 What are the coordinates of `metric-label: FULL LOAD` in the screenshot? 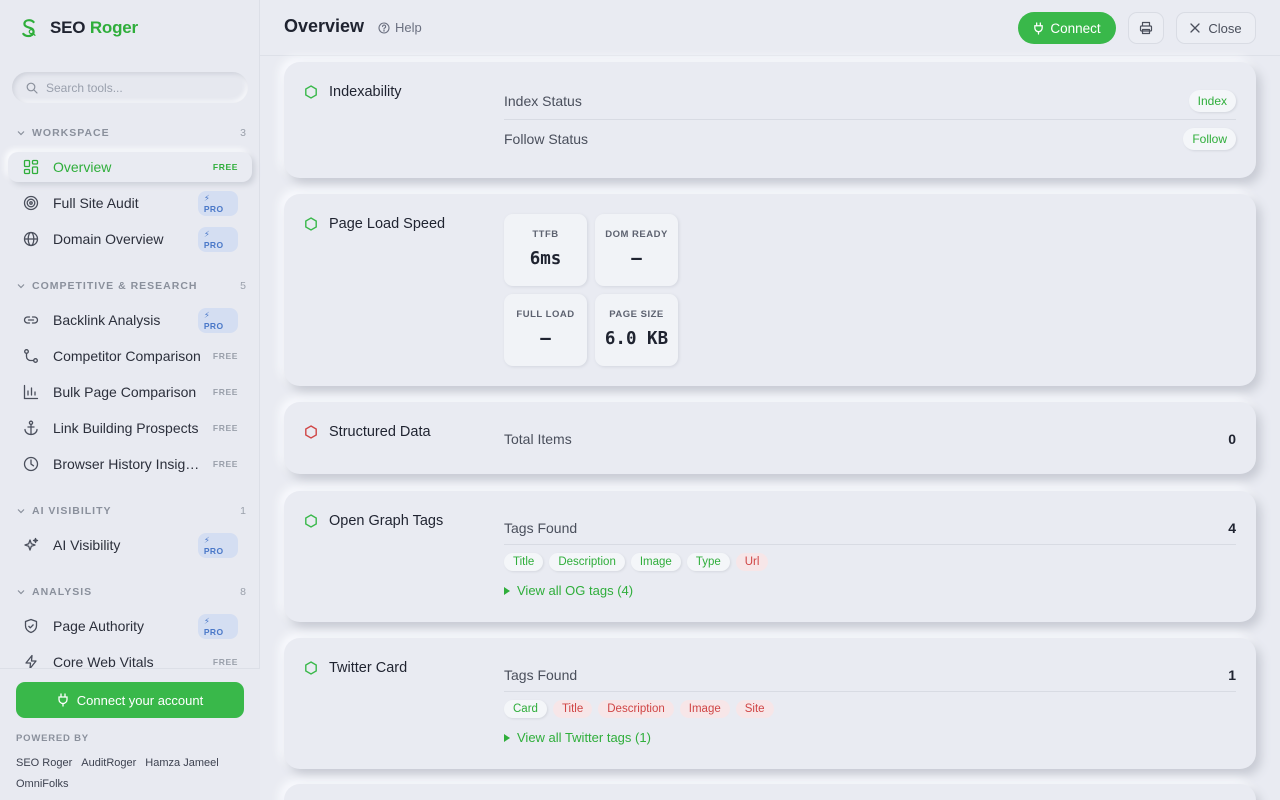 It's located at (545, 314).